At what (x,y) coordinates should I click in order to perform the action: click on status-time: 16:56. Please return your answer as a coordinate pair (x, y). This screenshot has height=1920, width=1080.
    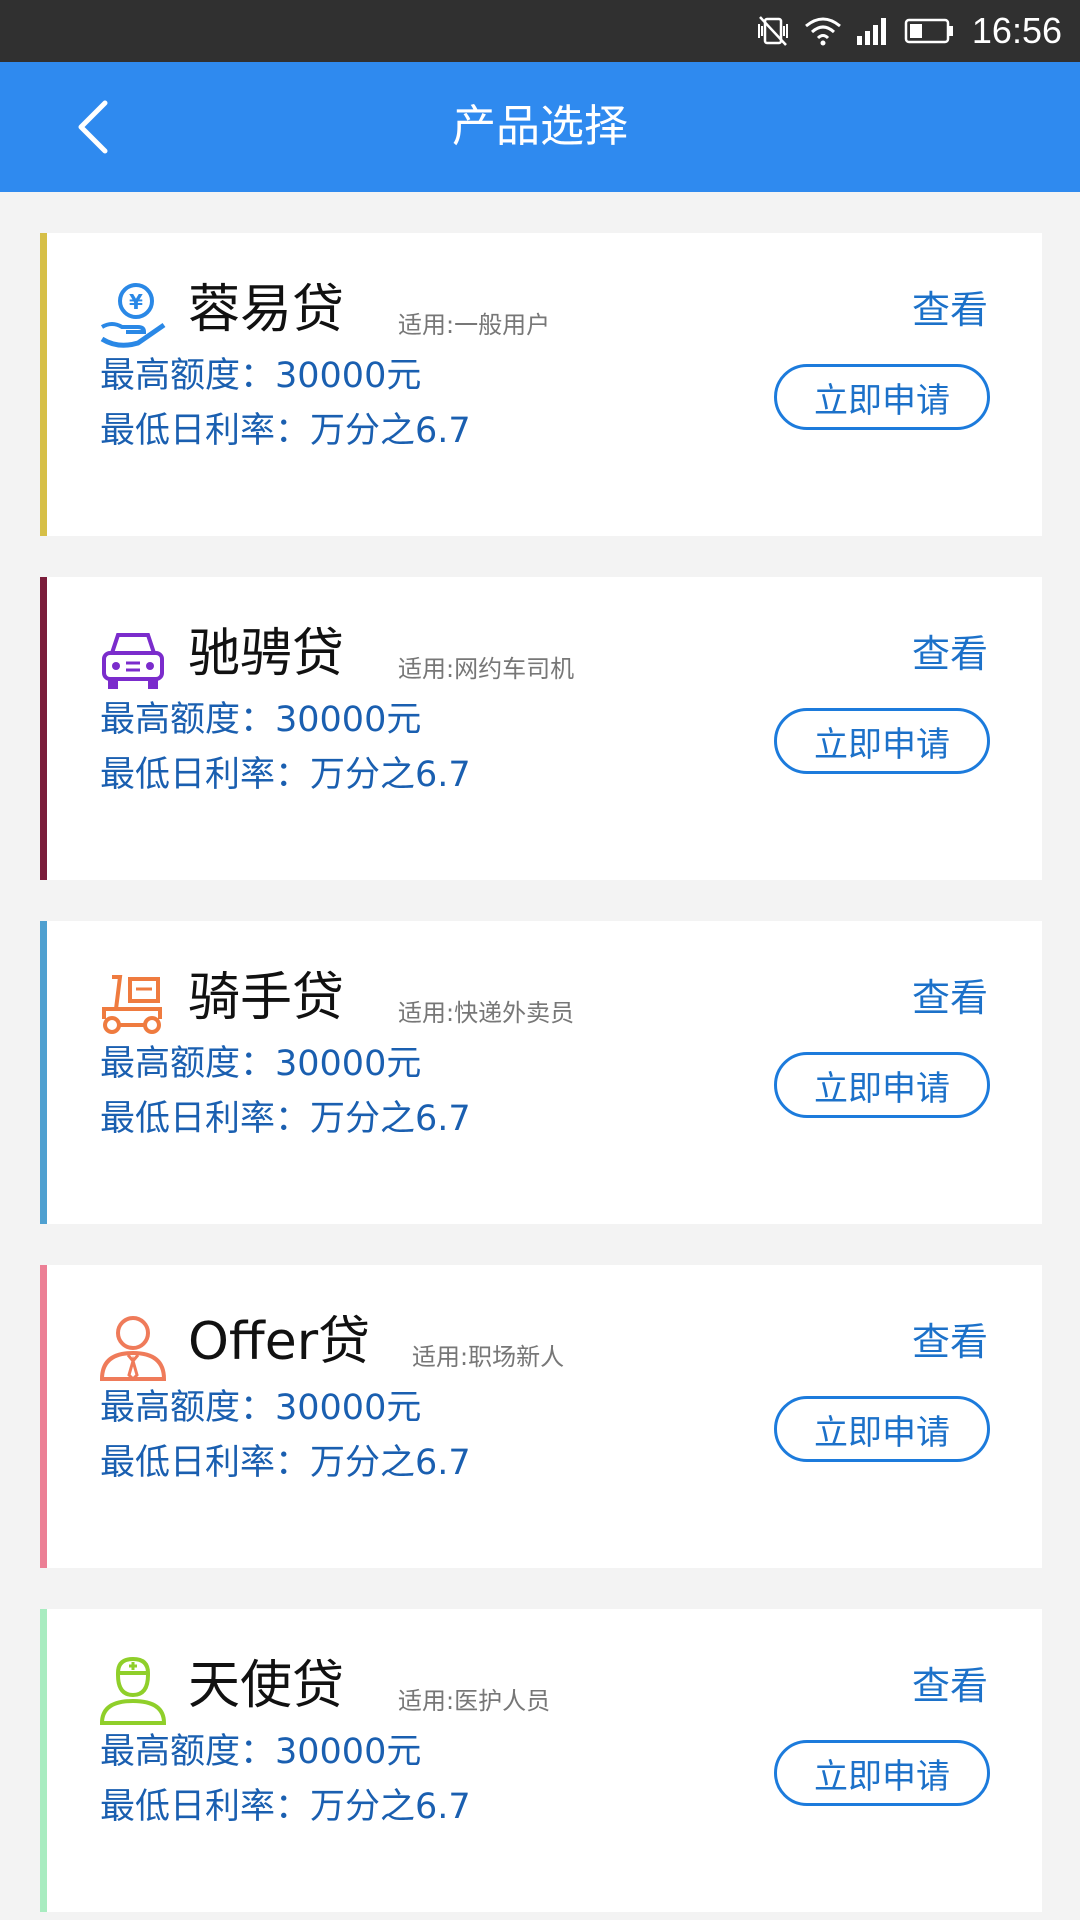
    Looking at the image, I should click on (1016, 30).